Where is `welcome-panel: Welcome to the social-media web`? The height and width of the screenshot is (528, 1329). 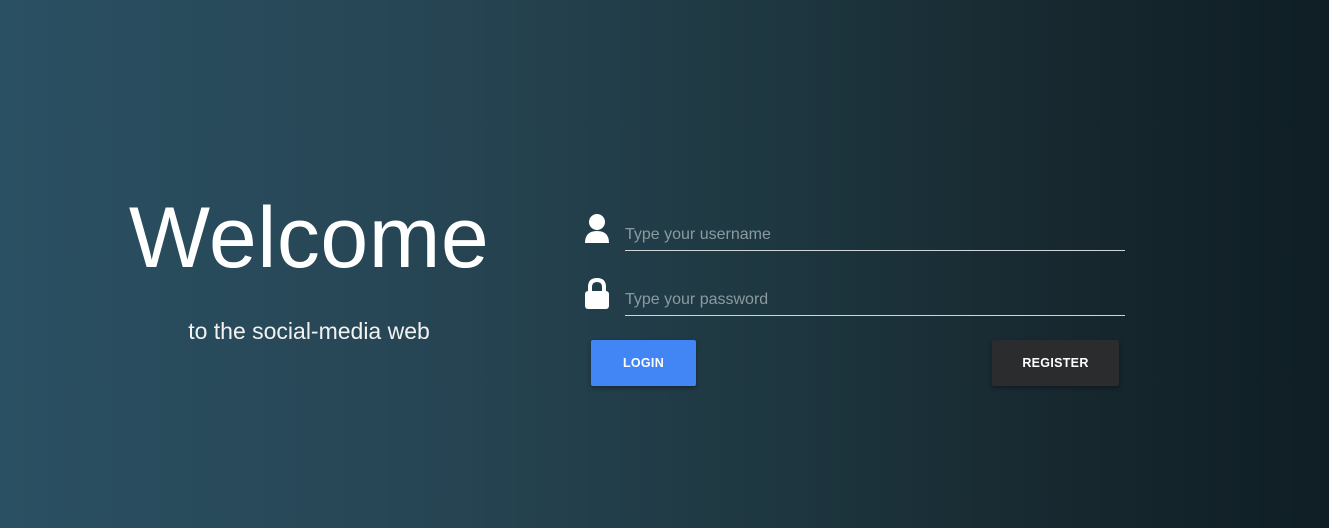 welcome-panel: Welcome to the social-media web is located at coordinates (309, 266).